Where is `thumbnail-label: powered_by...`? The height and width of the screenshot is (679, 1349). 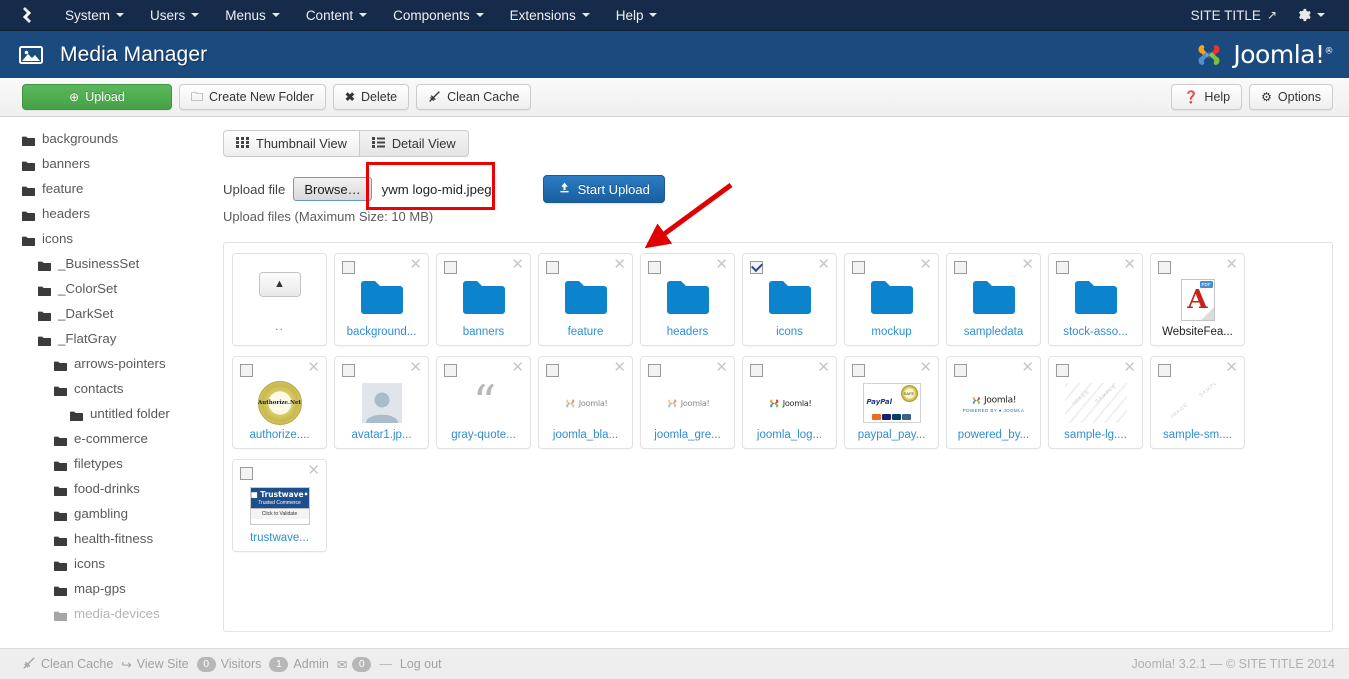 thumbnail-label: powered_by... is located at coordinates (993, 435).